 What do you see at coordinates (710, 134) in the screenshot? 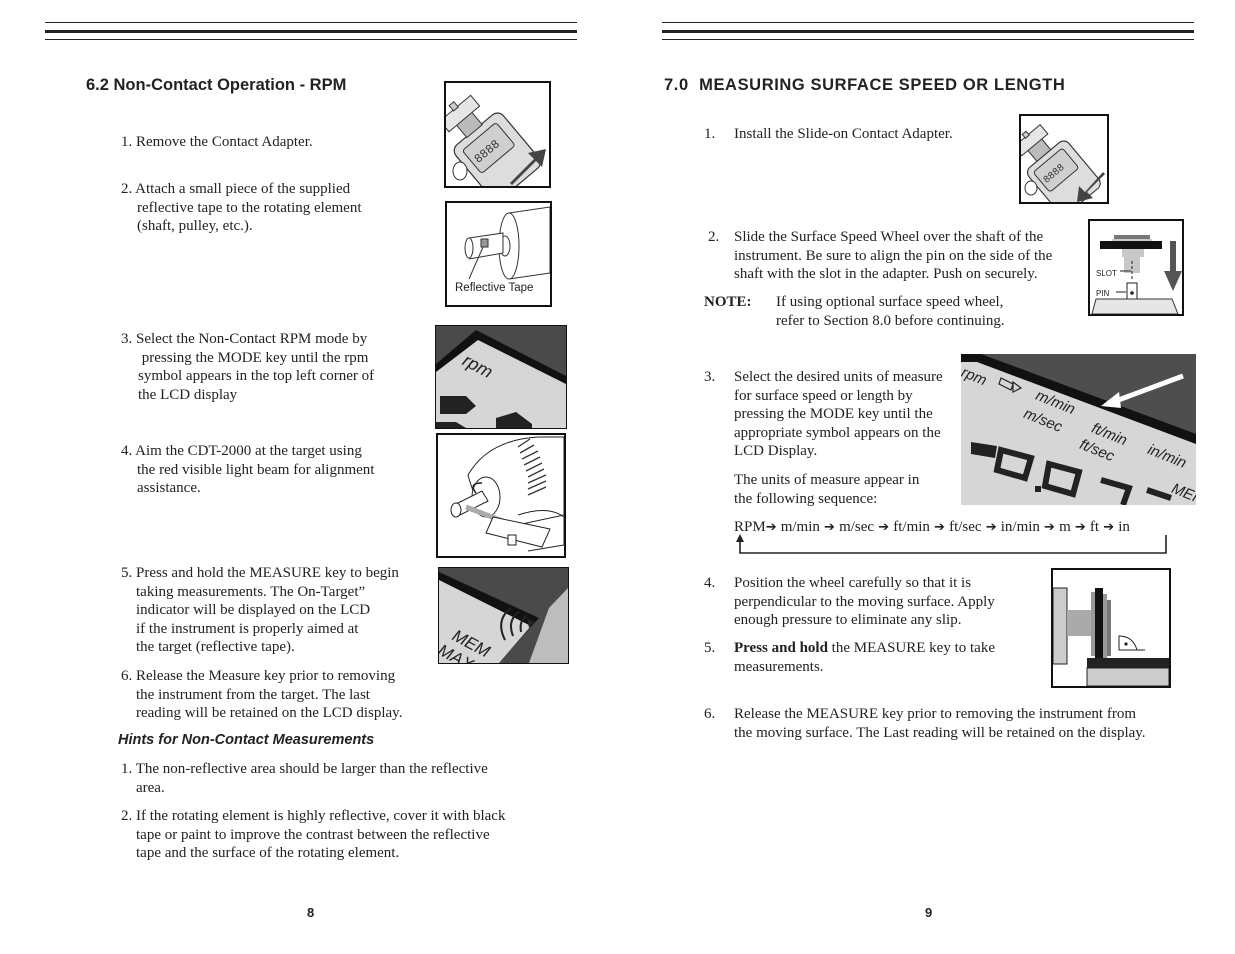
I see `step-1-number: 1.` at bounding box center [710, 134].